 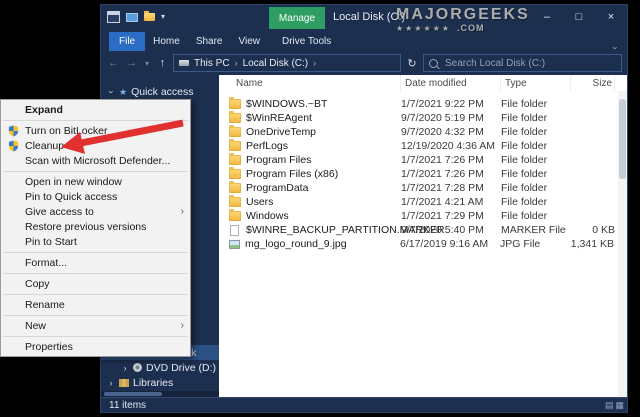 What do you see at coordinates (609, 405) in the screenshot?
I see `details-view-icon: ▤` at bounding box center [609, 405].